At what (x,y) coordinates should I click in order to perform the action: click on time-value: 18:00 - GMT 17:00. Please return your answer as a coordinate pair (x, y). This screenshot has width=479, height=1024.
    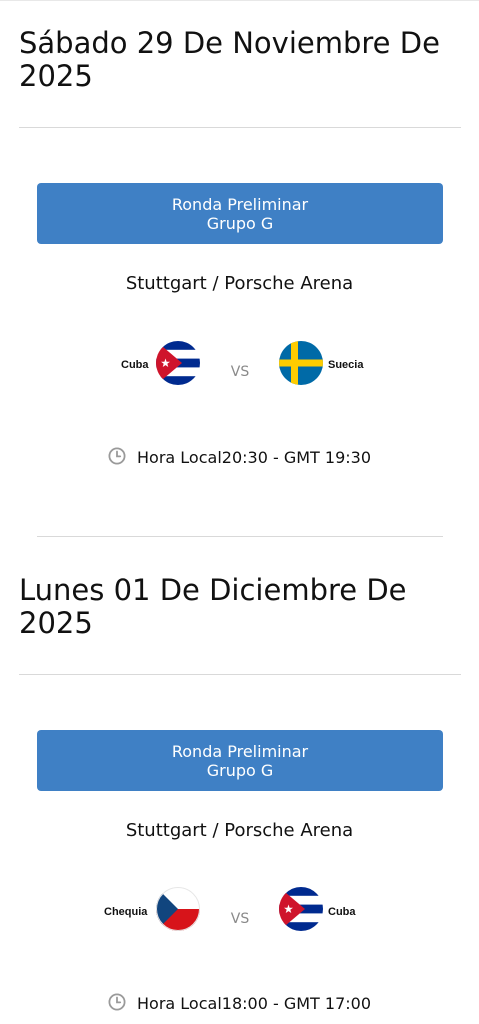
    Looking at the image, I should click on (296, 1003).